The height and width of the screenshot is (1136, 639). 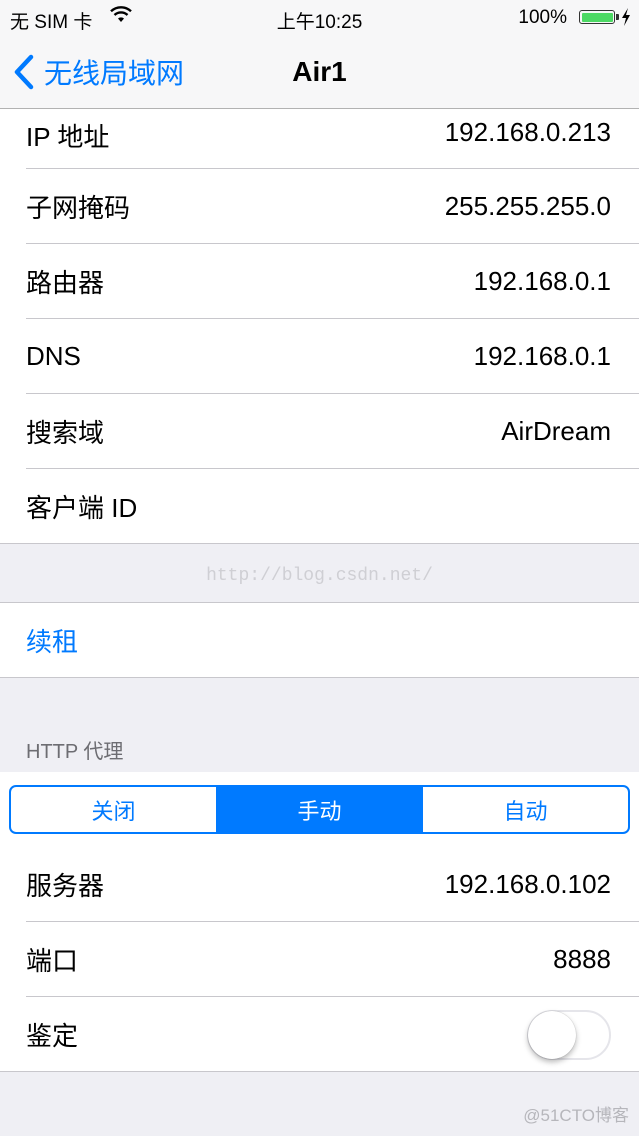 What do you see at coordinates (319, 206) in the screenshot?
I see `list-item: 子网掩码 255.255.255.0` at bounding box center [319, 206].